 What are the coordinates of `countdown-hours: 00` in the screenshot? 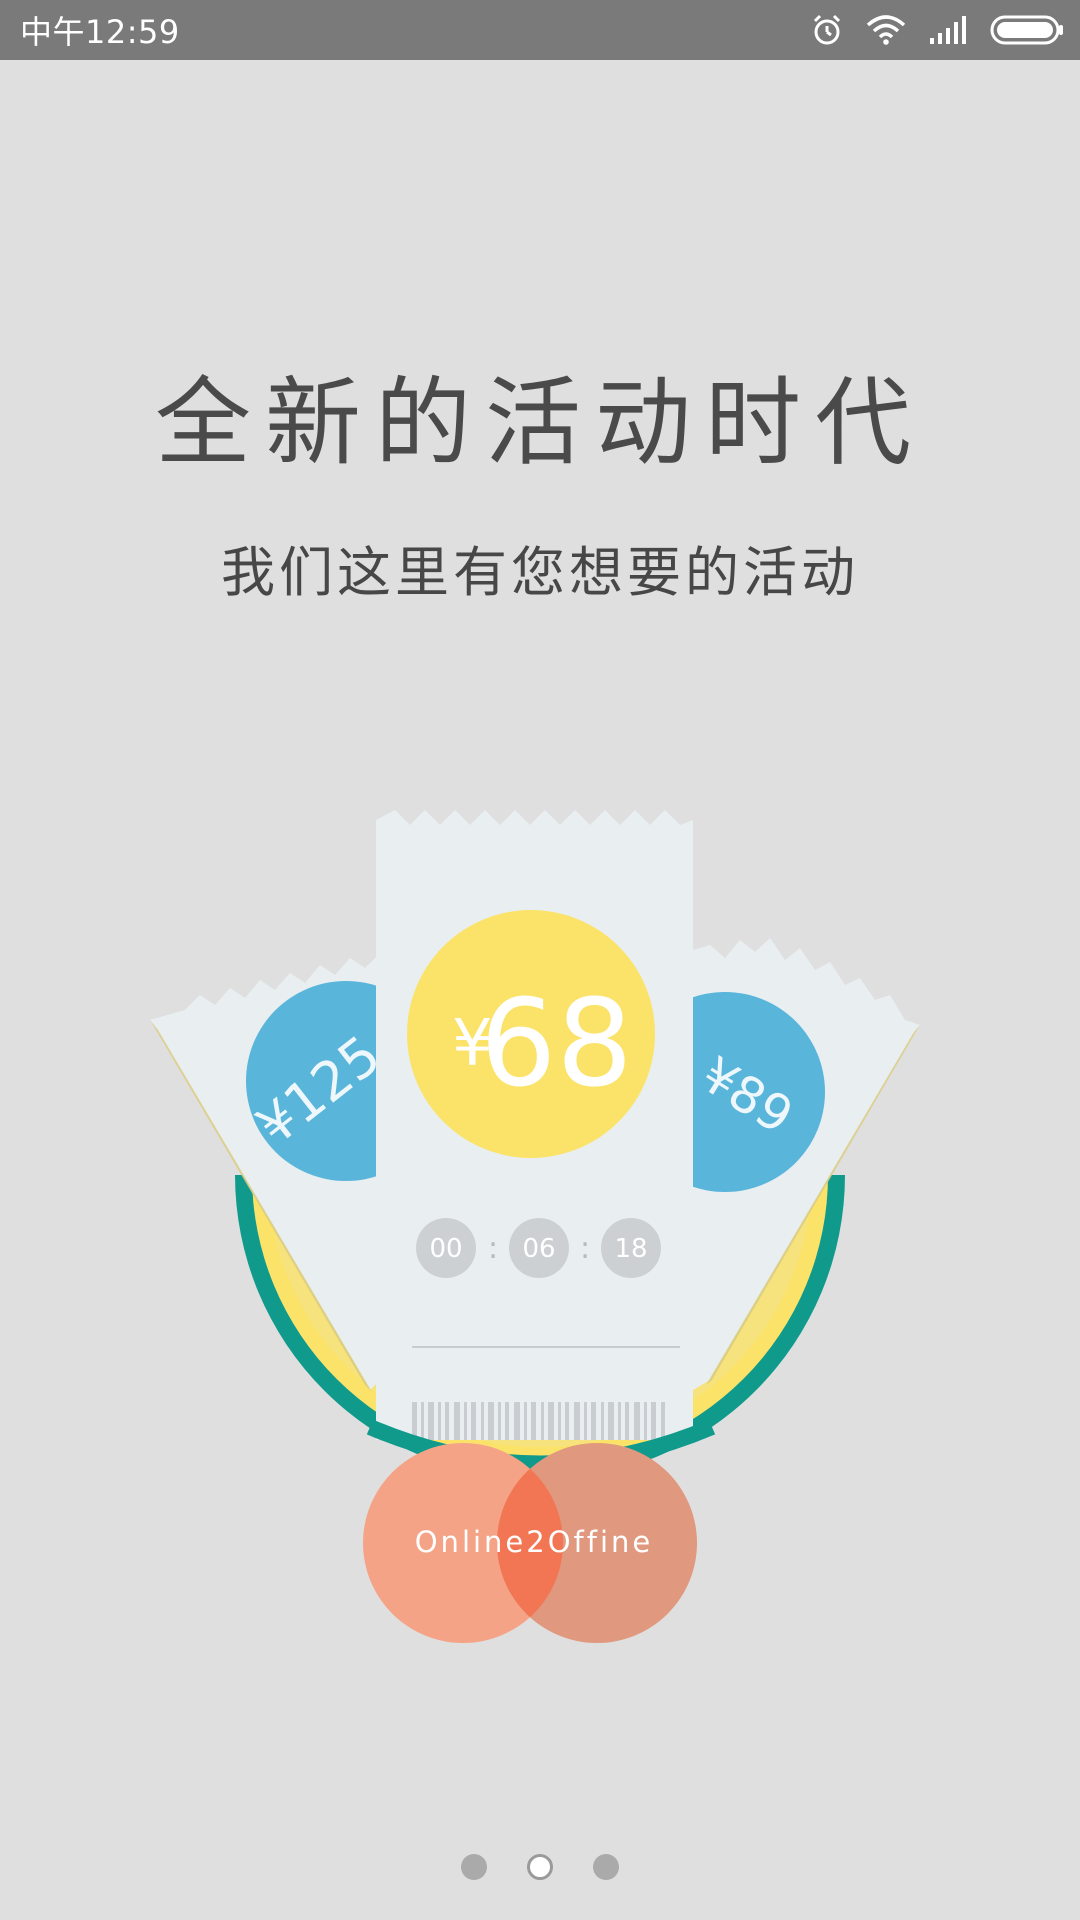 It's located at (445, 1249).